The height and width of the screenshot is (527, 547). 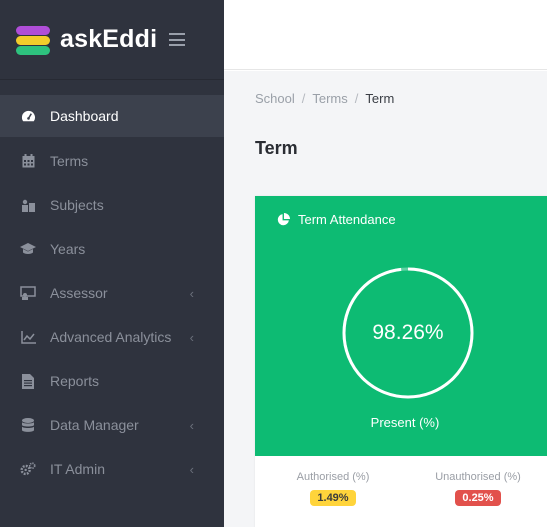 What do you see at coordinates (112, 249) in the screenshot?
I see `sidebar-item-years: Years` at bounding box center [112, 249].